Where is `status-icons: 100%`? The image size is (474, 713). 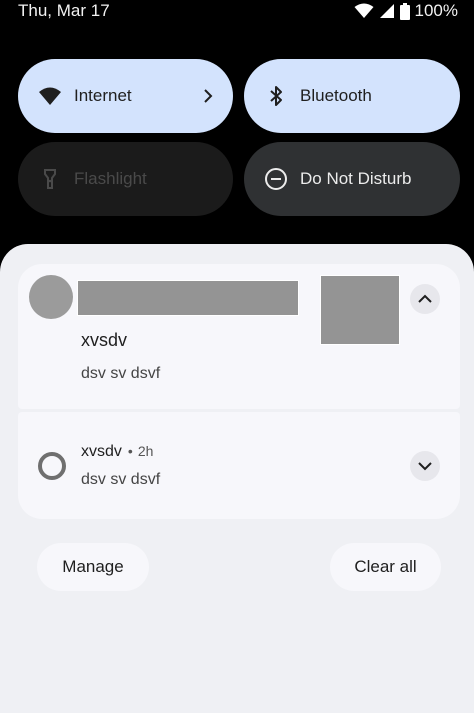 status-icons: 100% is located at coordinates (406, 11).